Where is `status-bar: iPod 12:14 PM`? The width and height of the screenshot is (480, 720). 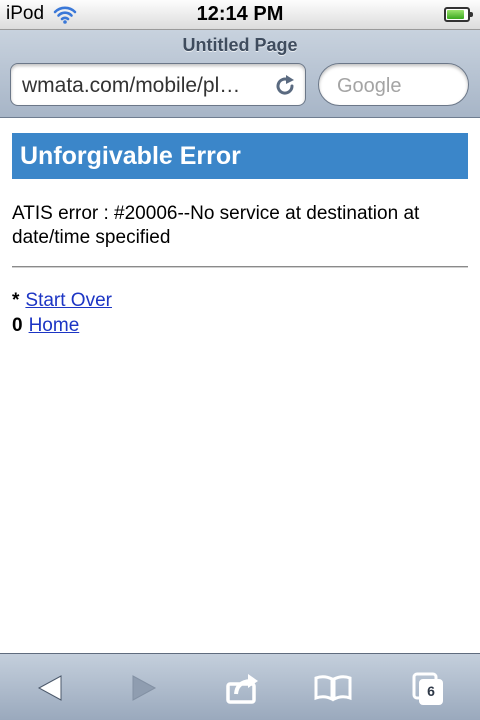
status-bar: iPod 12:14 PM is located at coordinates (240, 15).